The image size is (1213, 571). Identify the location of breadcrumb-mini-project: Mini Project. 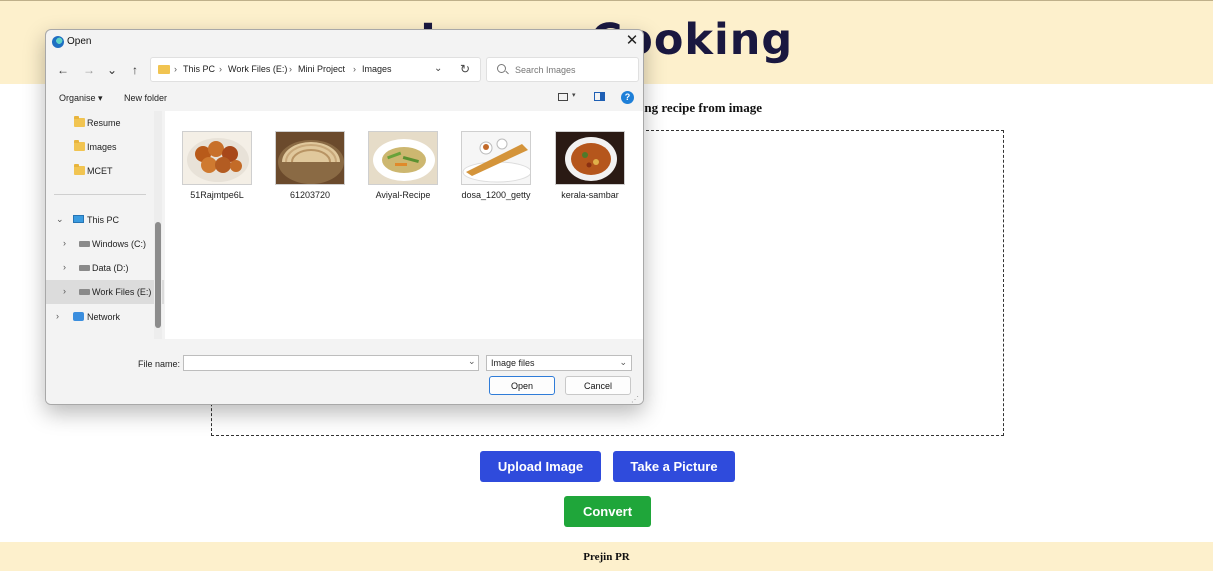
(321, 69).